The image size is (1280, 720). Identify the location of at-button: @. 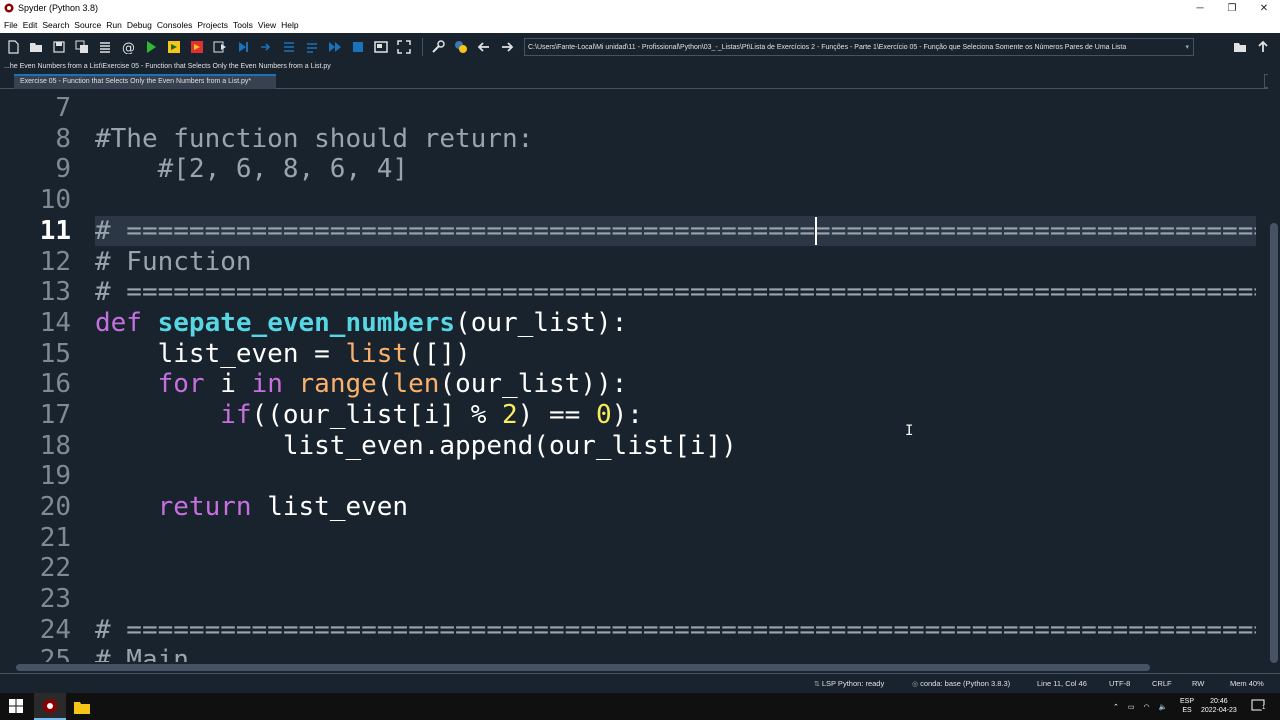
(128, 47).